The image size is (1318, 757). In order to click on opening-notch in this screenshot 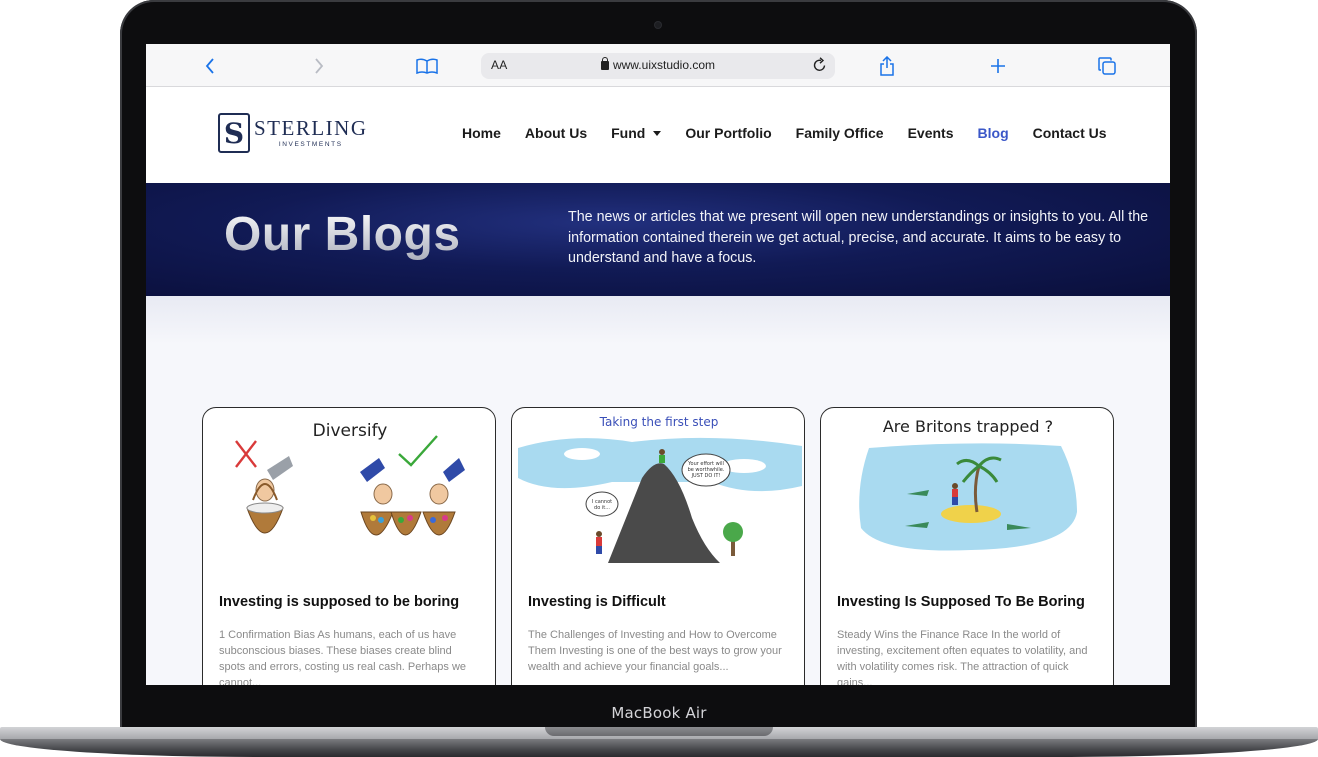, I will do `click(659, 731)`.